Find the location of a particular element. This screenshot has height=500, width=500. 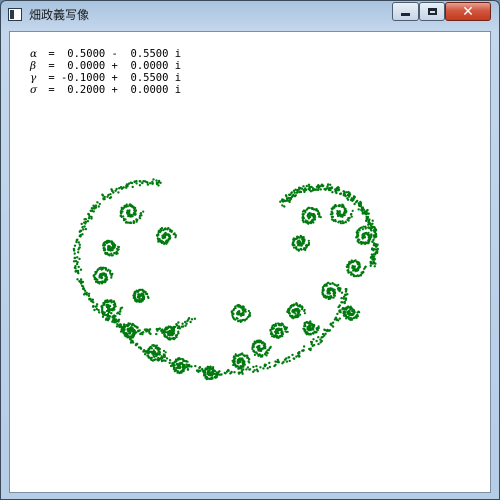

app-icon is located at coordinates (15, 14).